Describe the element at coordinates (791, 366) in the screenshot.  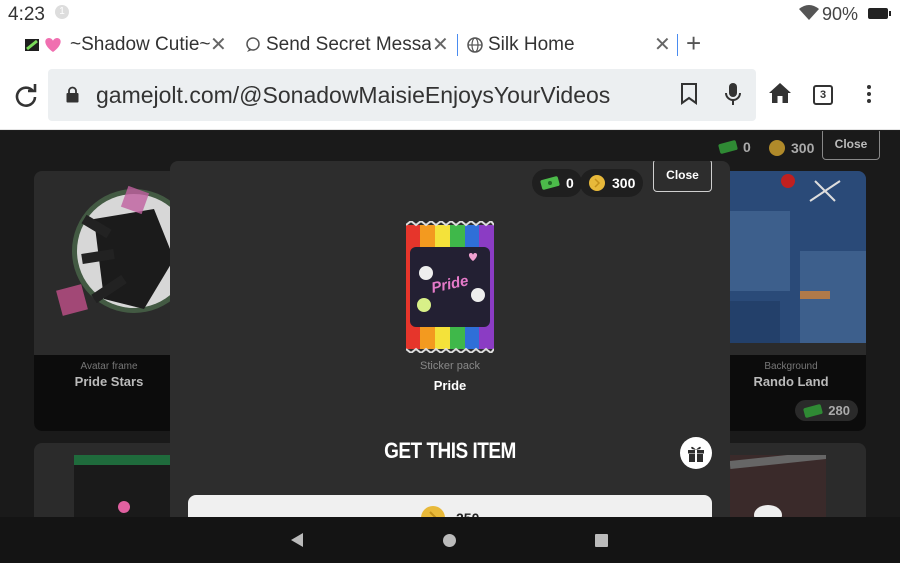
I see `card-kind: Background` at that location.